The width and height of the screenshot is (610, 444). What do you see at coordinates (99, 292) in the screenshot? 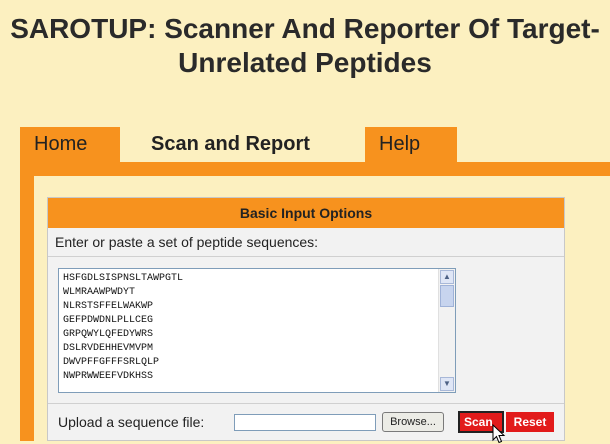
I see `sequence-line: WLMRAAWPWDYT` at bounding box center [99, 292].